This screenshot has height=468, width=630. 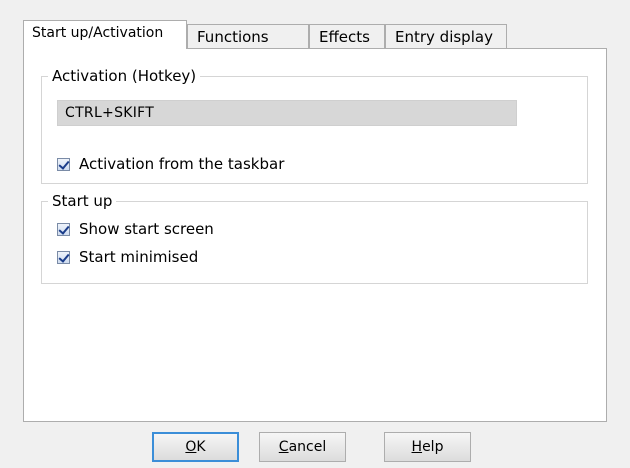 I want to click on show-start-screen-checkbox, so click(x=63, y=229).